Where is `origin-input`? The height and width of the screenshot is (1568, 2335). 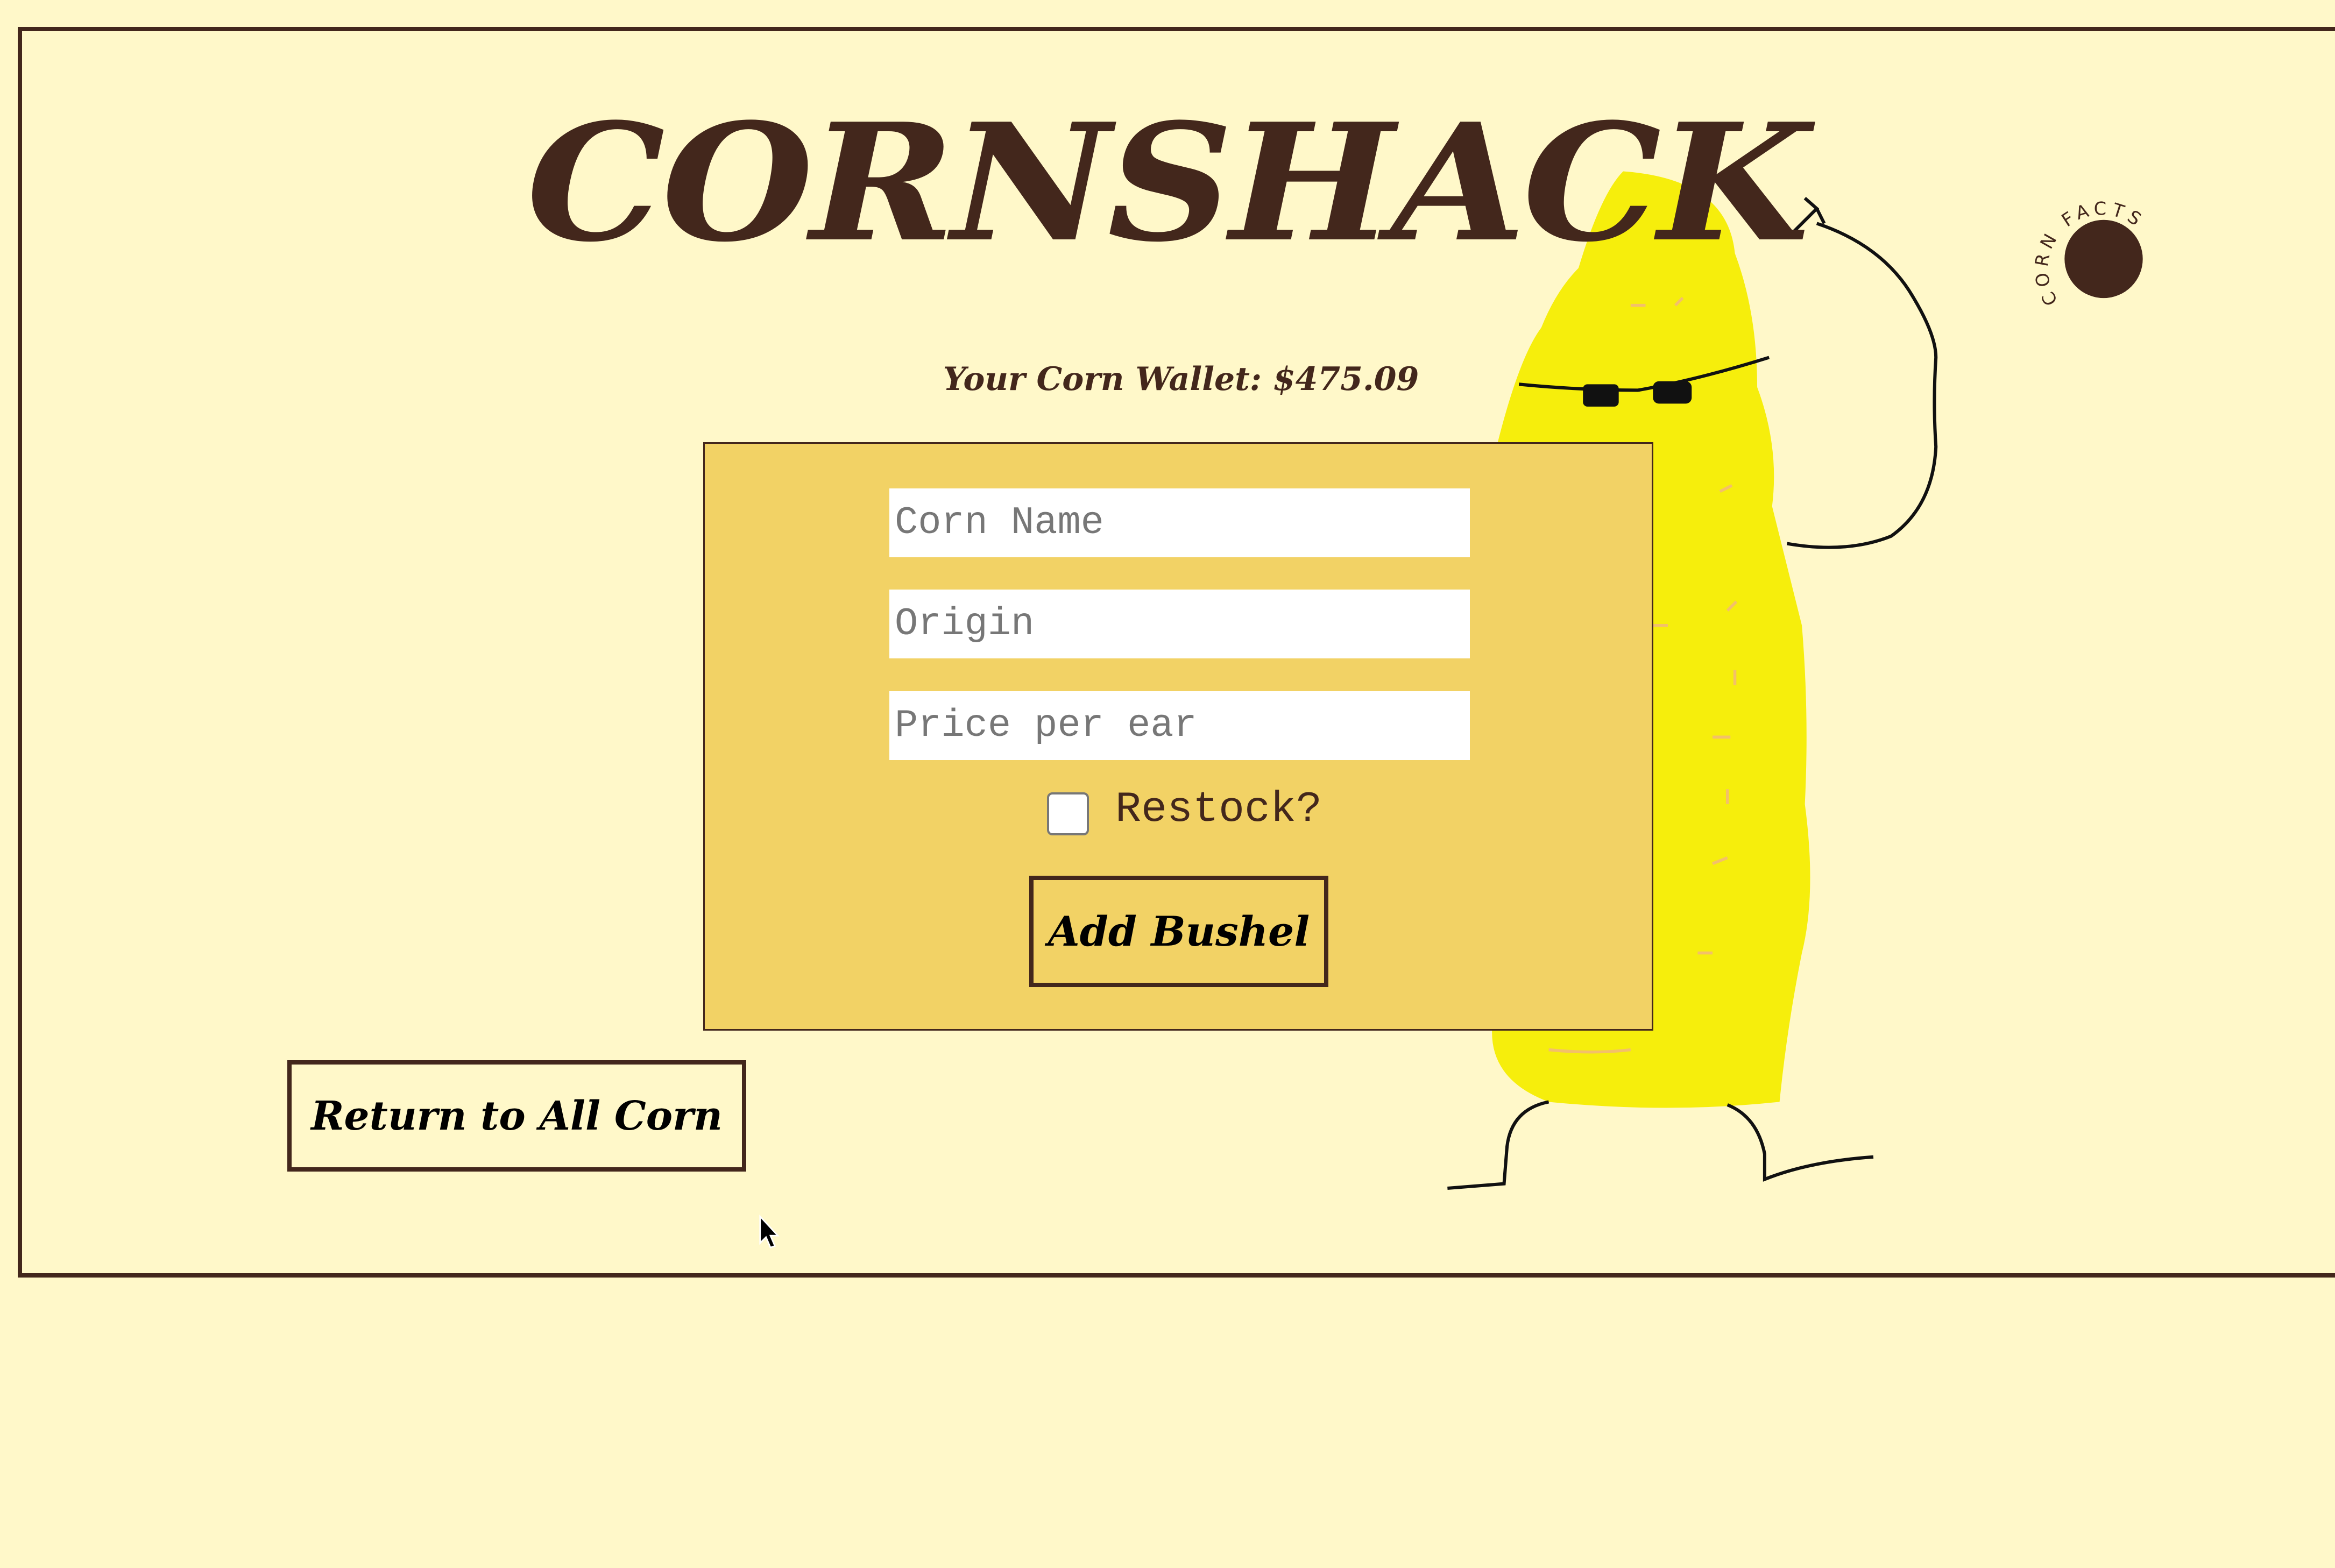 origin-input is located at coordinates (1180, 624).